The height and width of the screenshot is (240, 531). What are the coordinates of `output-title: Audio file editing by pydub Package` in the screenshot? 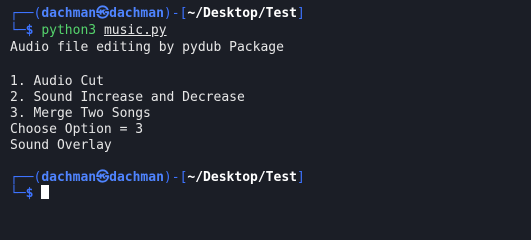 It's located at (147, 47).